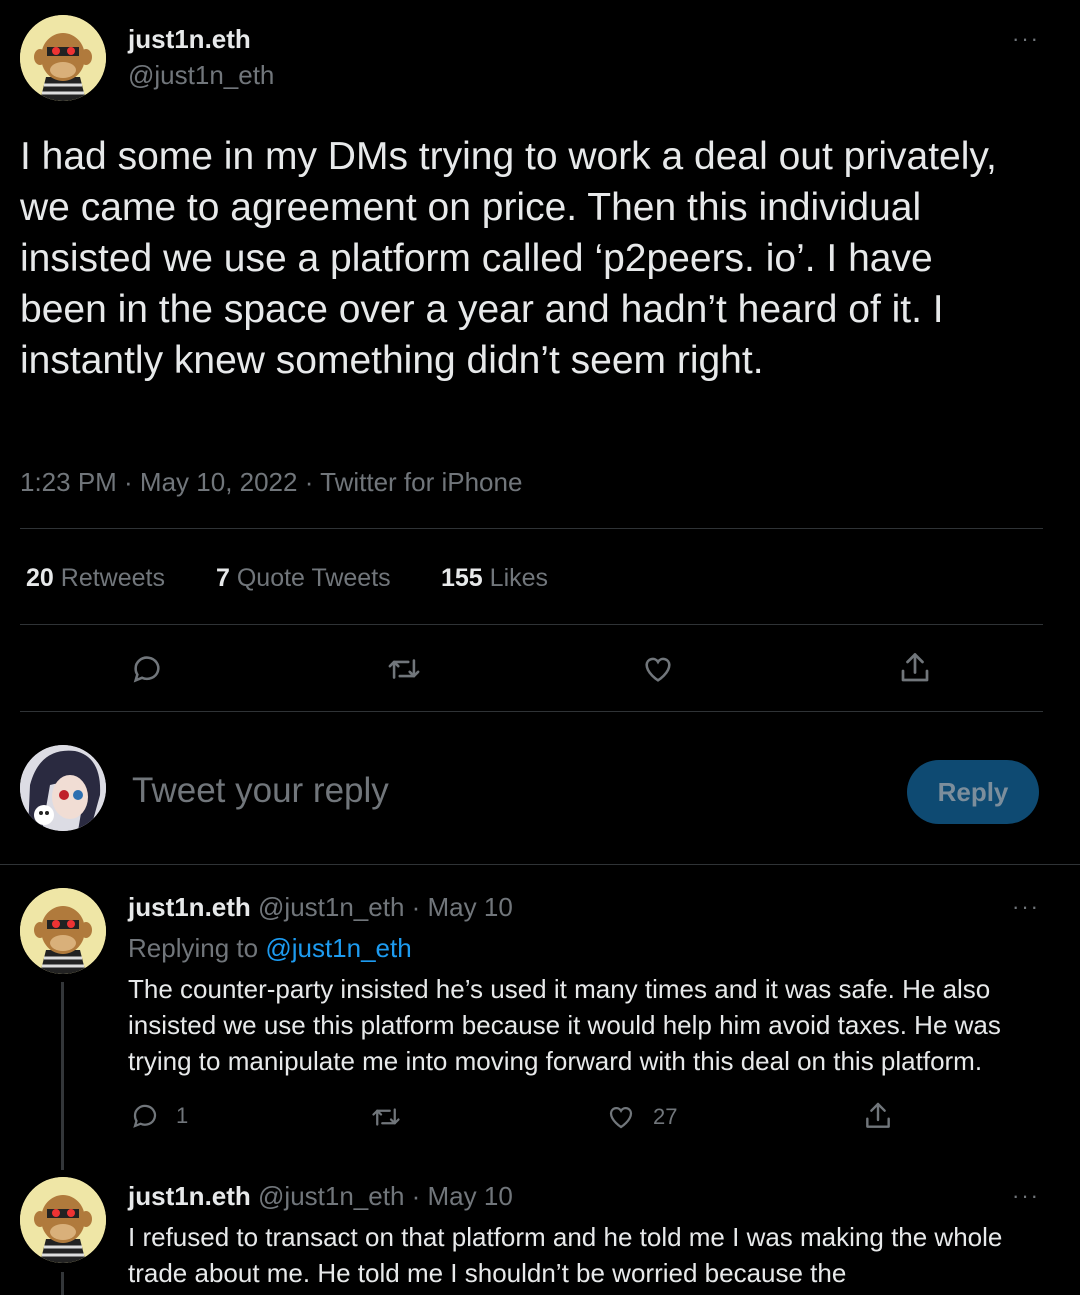 Image resolution: width=1080 pixels, height=1295 pixels. Describe the element at coordinates (182, 1115) in the screenshot. I see `reply-count: 1` at that location.